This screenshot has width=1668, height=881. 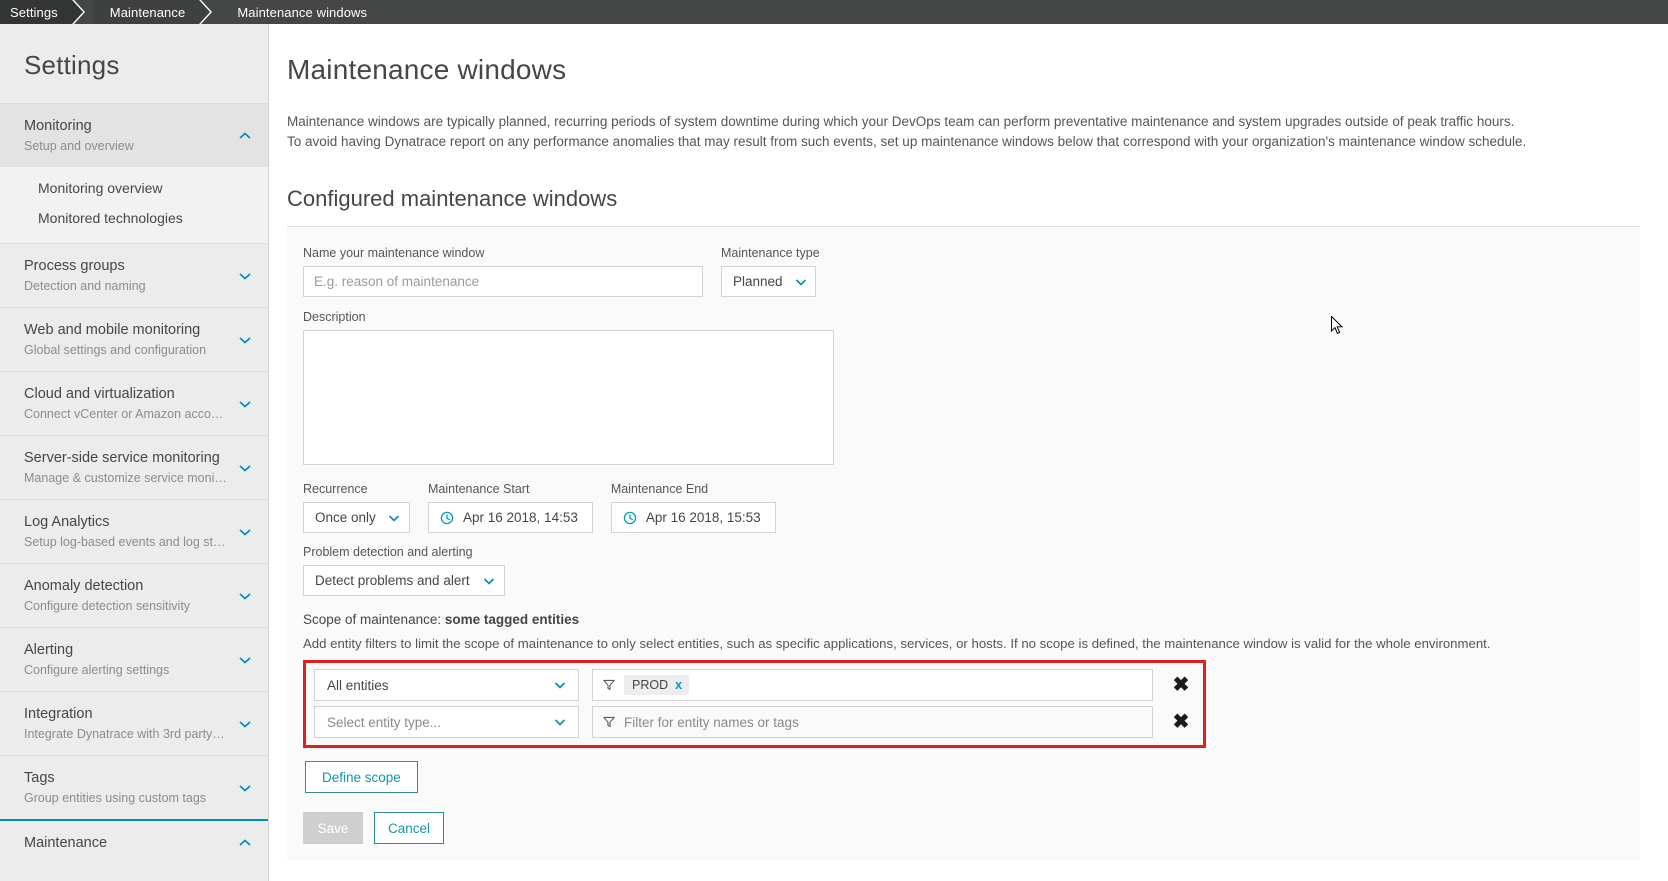 What do you see at coordinates (335, 489) in the screenshot?
I see `recurrence-label: Recurrence` at bounding box center [335, 489].